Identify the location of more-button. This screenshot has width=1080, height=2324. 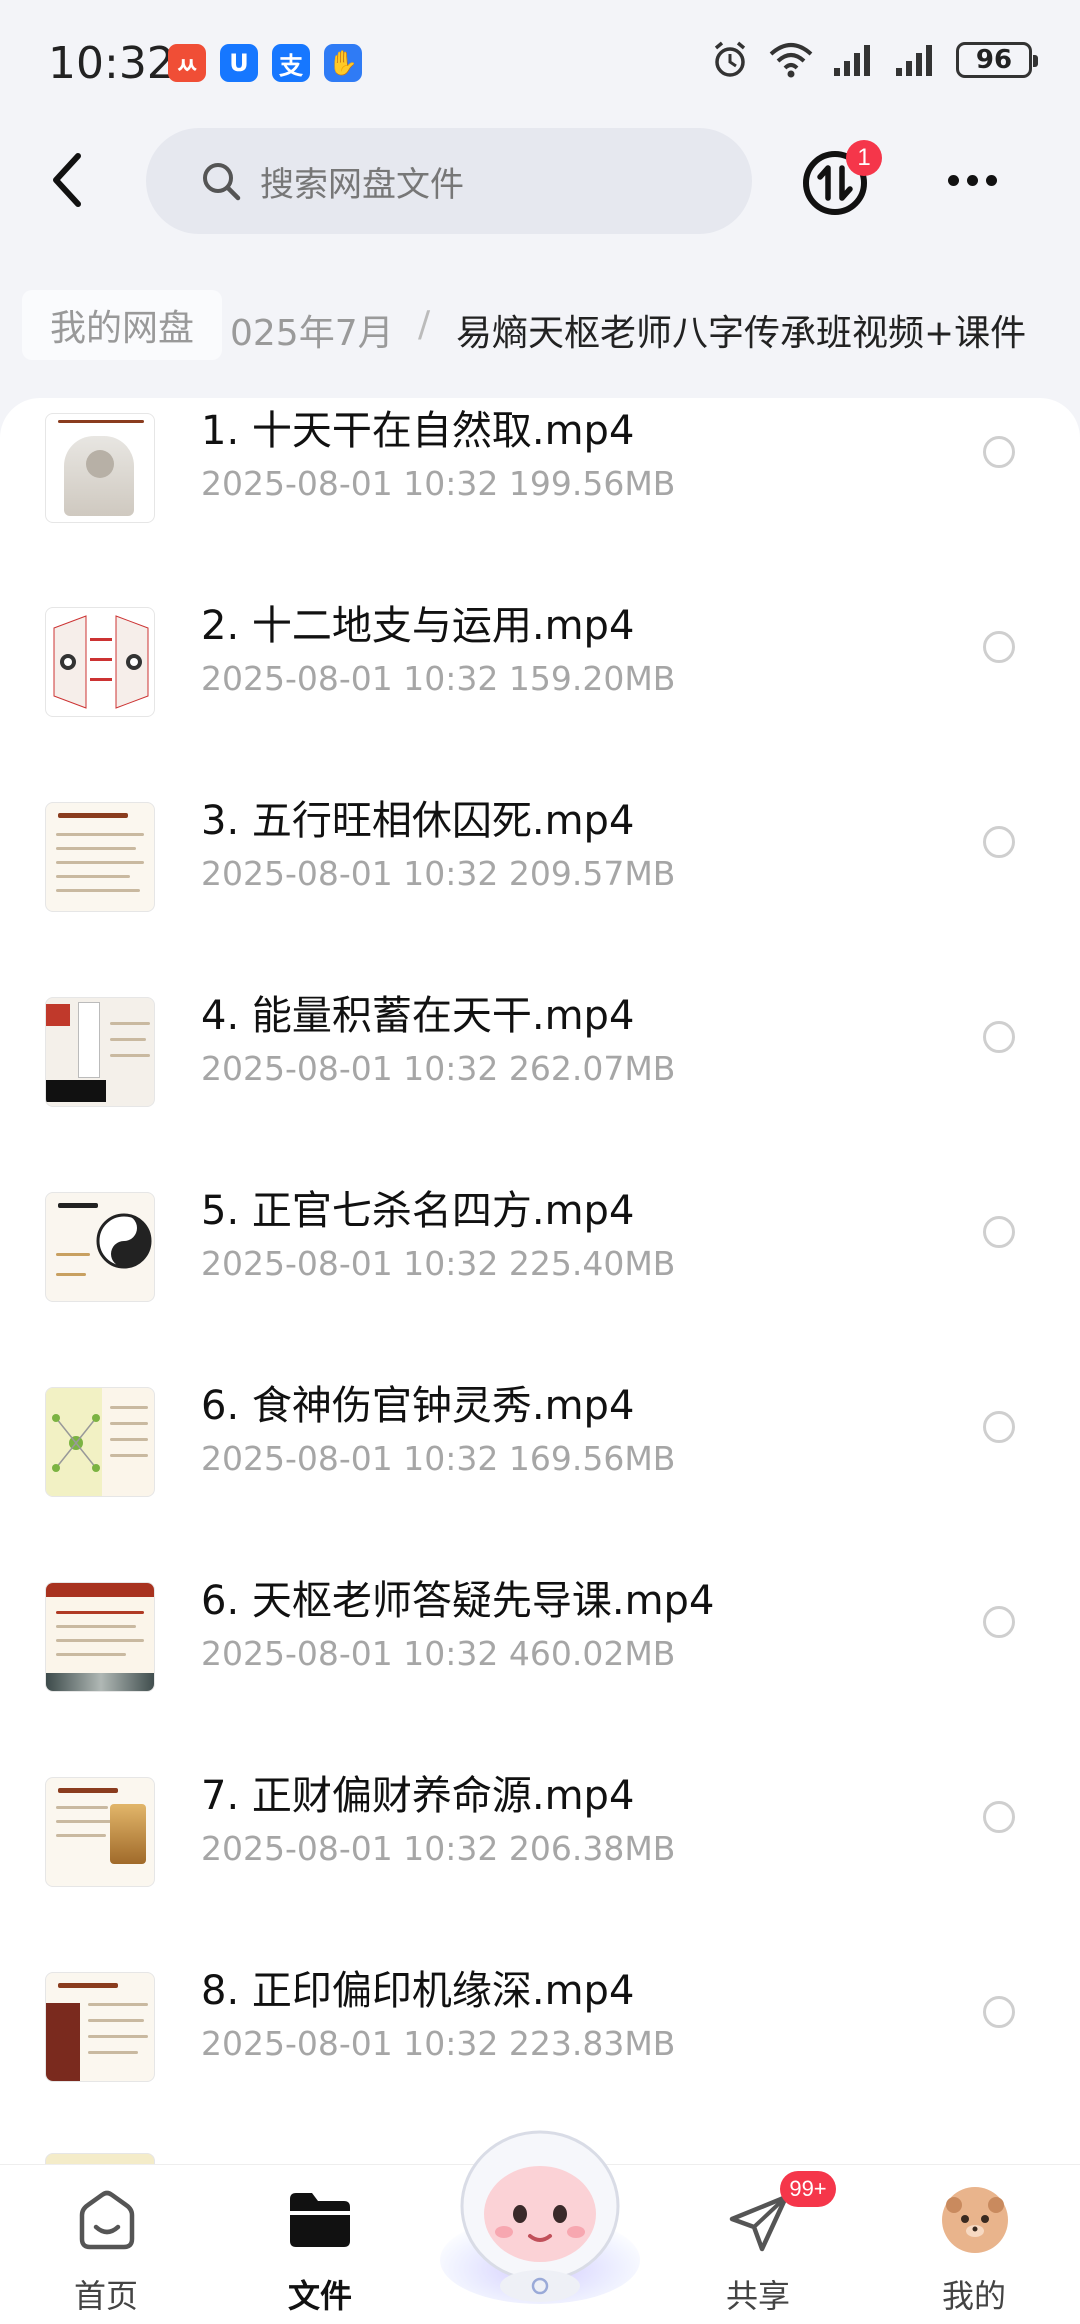
(972, 180).